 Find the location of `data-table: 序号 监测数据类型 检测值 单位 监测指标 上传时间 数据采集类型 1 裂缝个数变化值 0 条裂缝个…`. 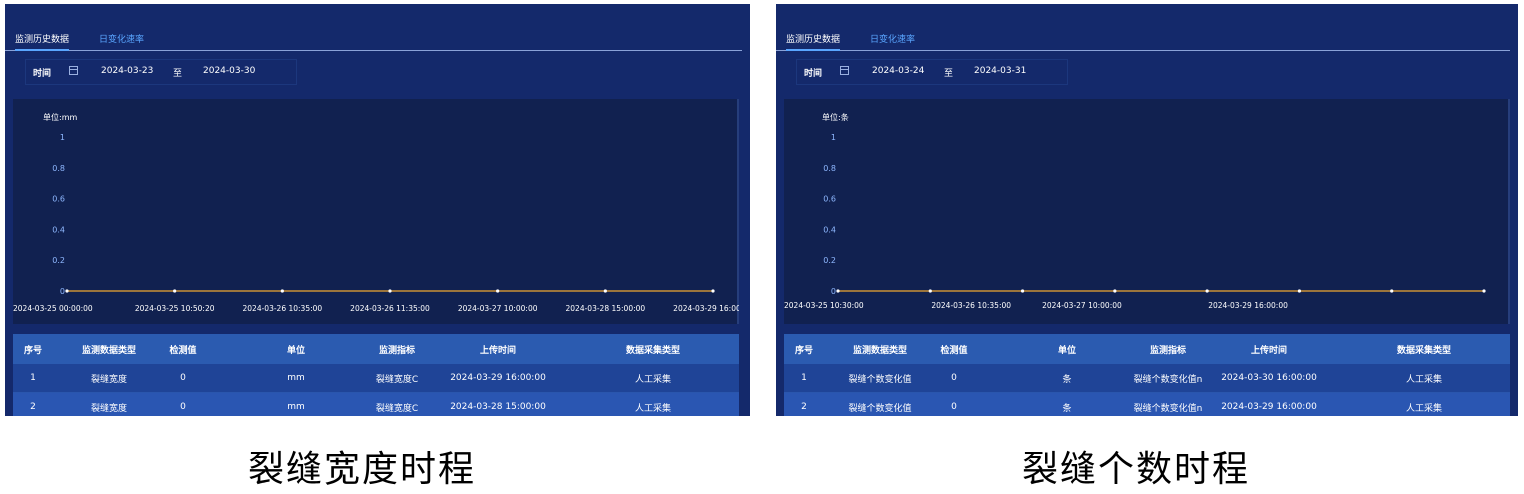

data-table: 序号 监测数据类型 检测值 单位 监测指标 上传时间 数据采集类型 1 裂缝个数变化值 0 条裂缝个… is located at coordinates (1147, 375).